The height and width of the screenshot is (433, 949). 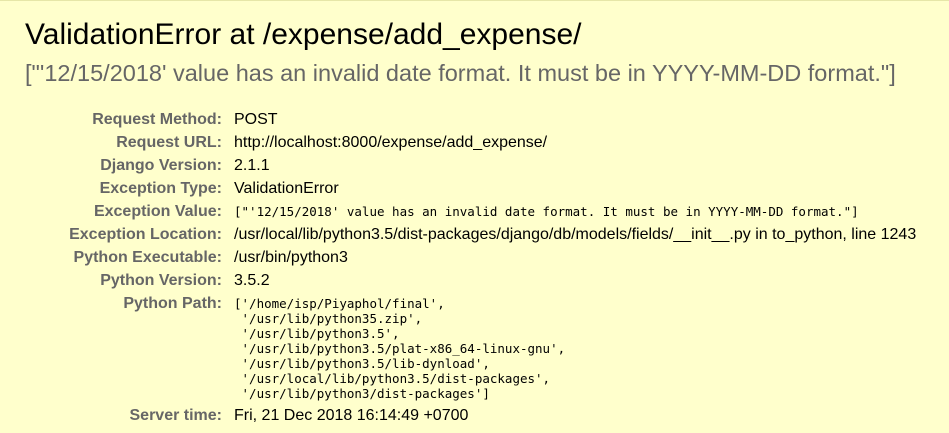 What do you see at coordinates (169, 142) in the screenshot?
I see `meta-label: Request URL:` at bounding box center [169, 142].